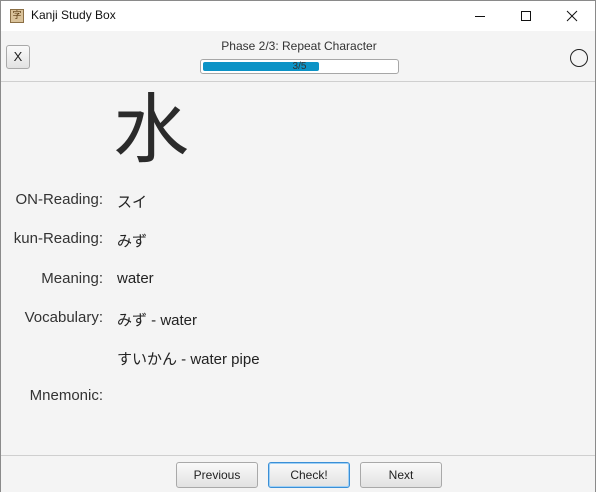 The image size is (596, 492). What do you see at coordinates (401, 475) in the screenshot?
I see `next-button: Next` at bounding box center [401, 475].